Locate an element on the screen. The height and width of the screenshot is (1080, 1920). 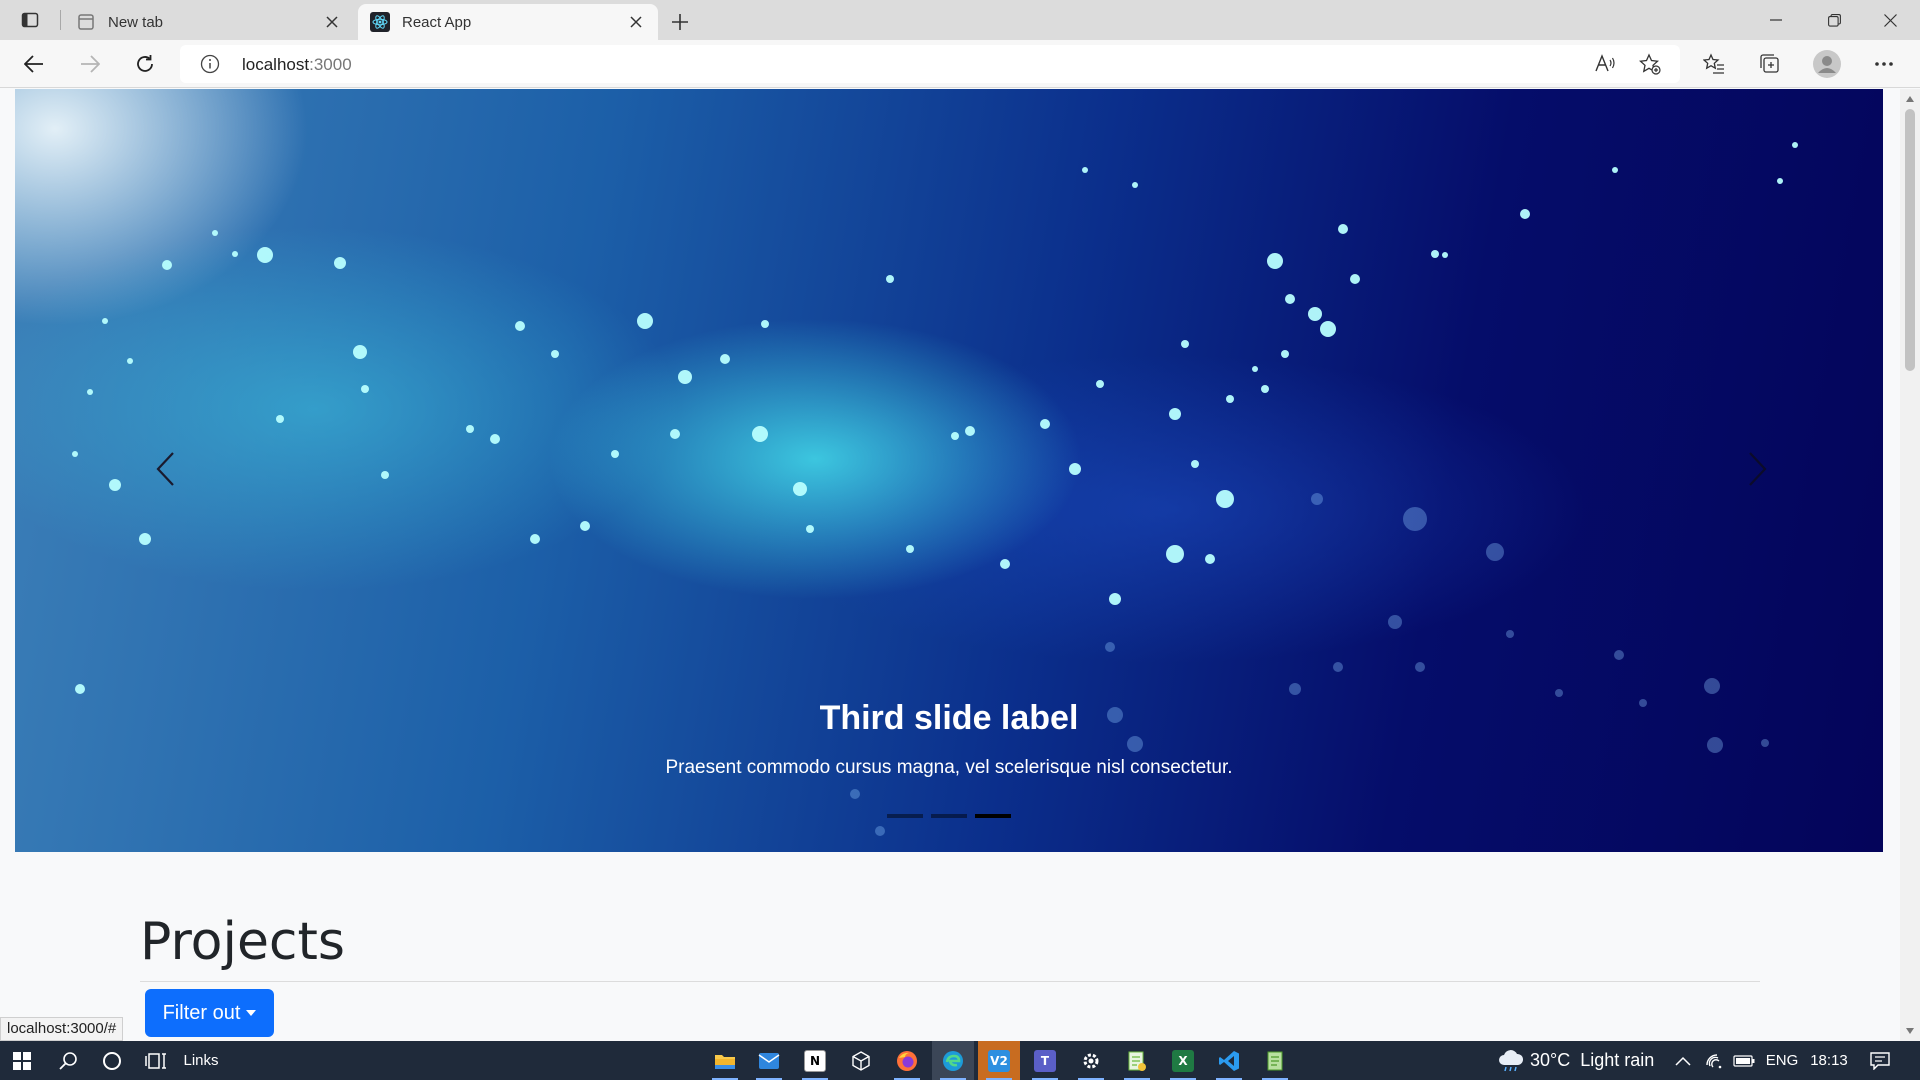
clock-time: 18:13 is located at coordinates (1829, 1060).